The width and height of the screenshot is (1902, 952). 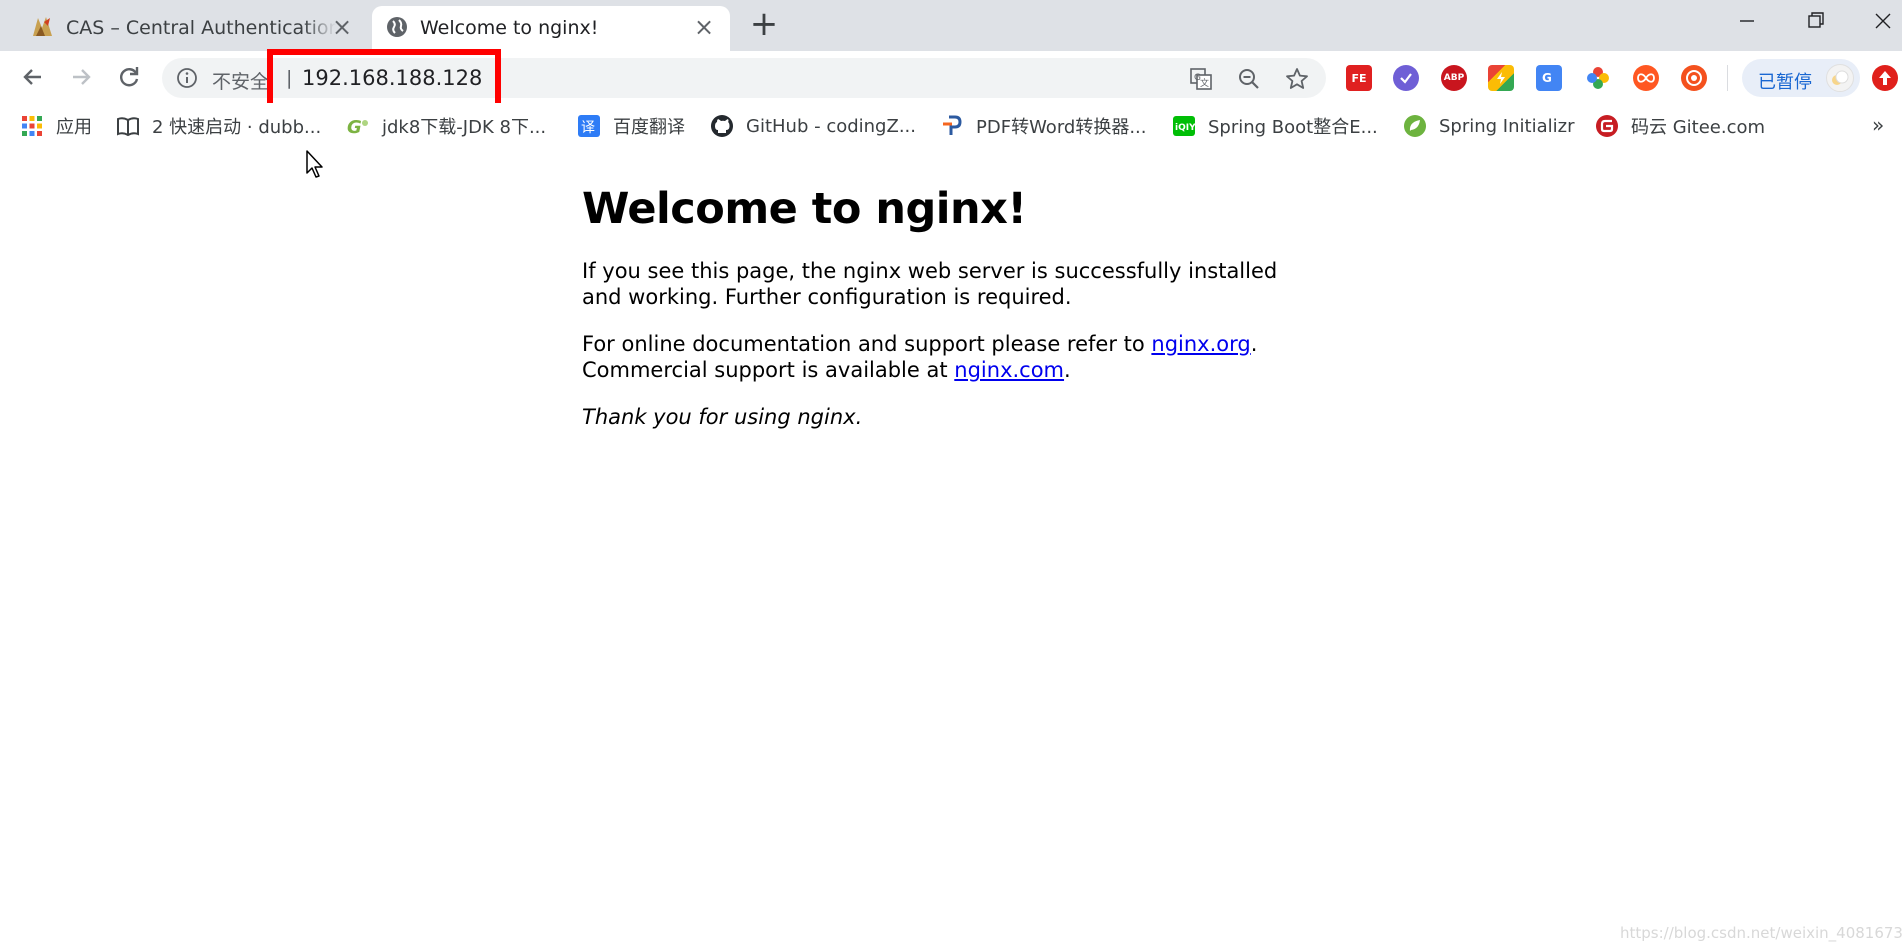 I want to click on url-highlight-box, so click(x=384, y=80).